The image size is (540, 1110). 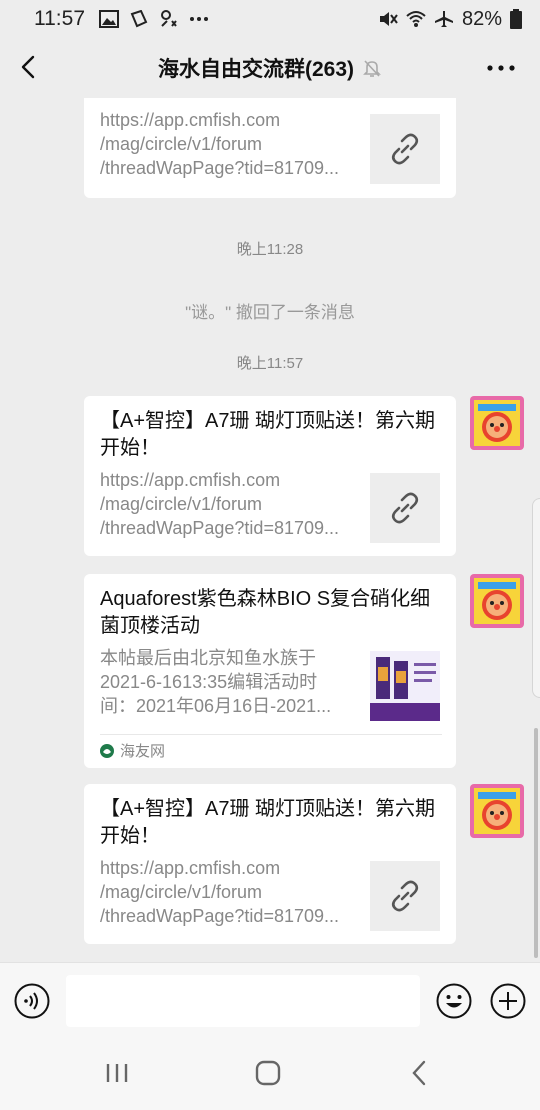 What do you see at coordinates (243, 1001) in the screenshot?
I see `message-input` at bounding box center [243, 1001].